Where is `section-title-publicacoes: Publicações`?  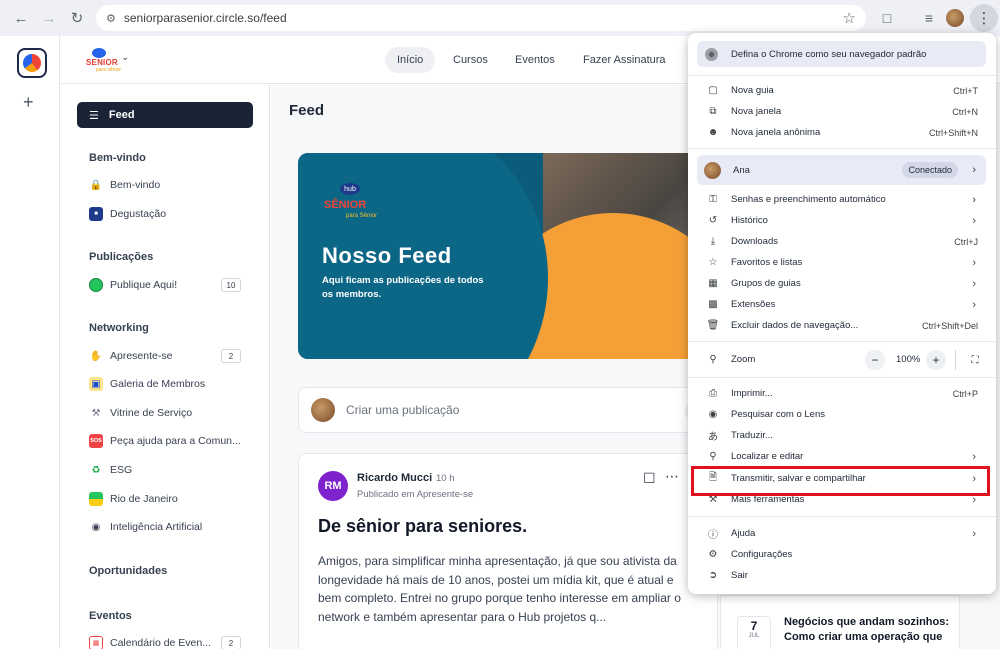 section-title-publicacoes: Publicações is located at coordinates (121, 257).